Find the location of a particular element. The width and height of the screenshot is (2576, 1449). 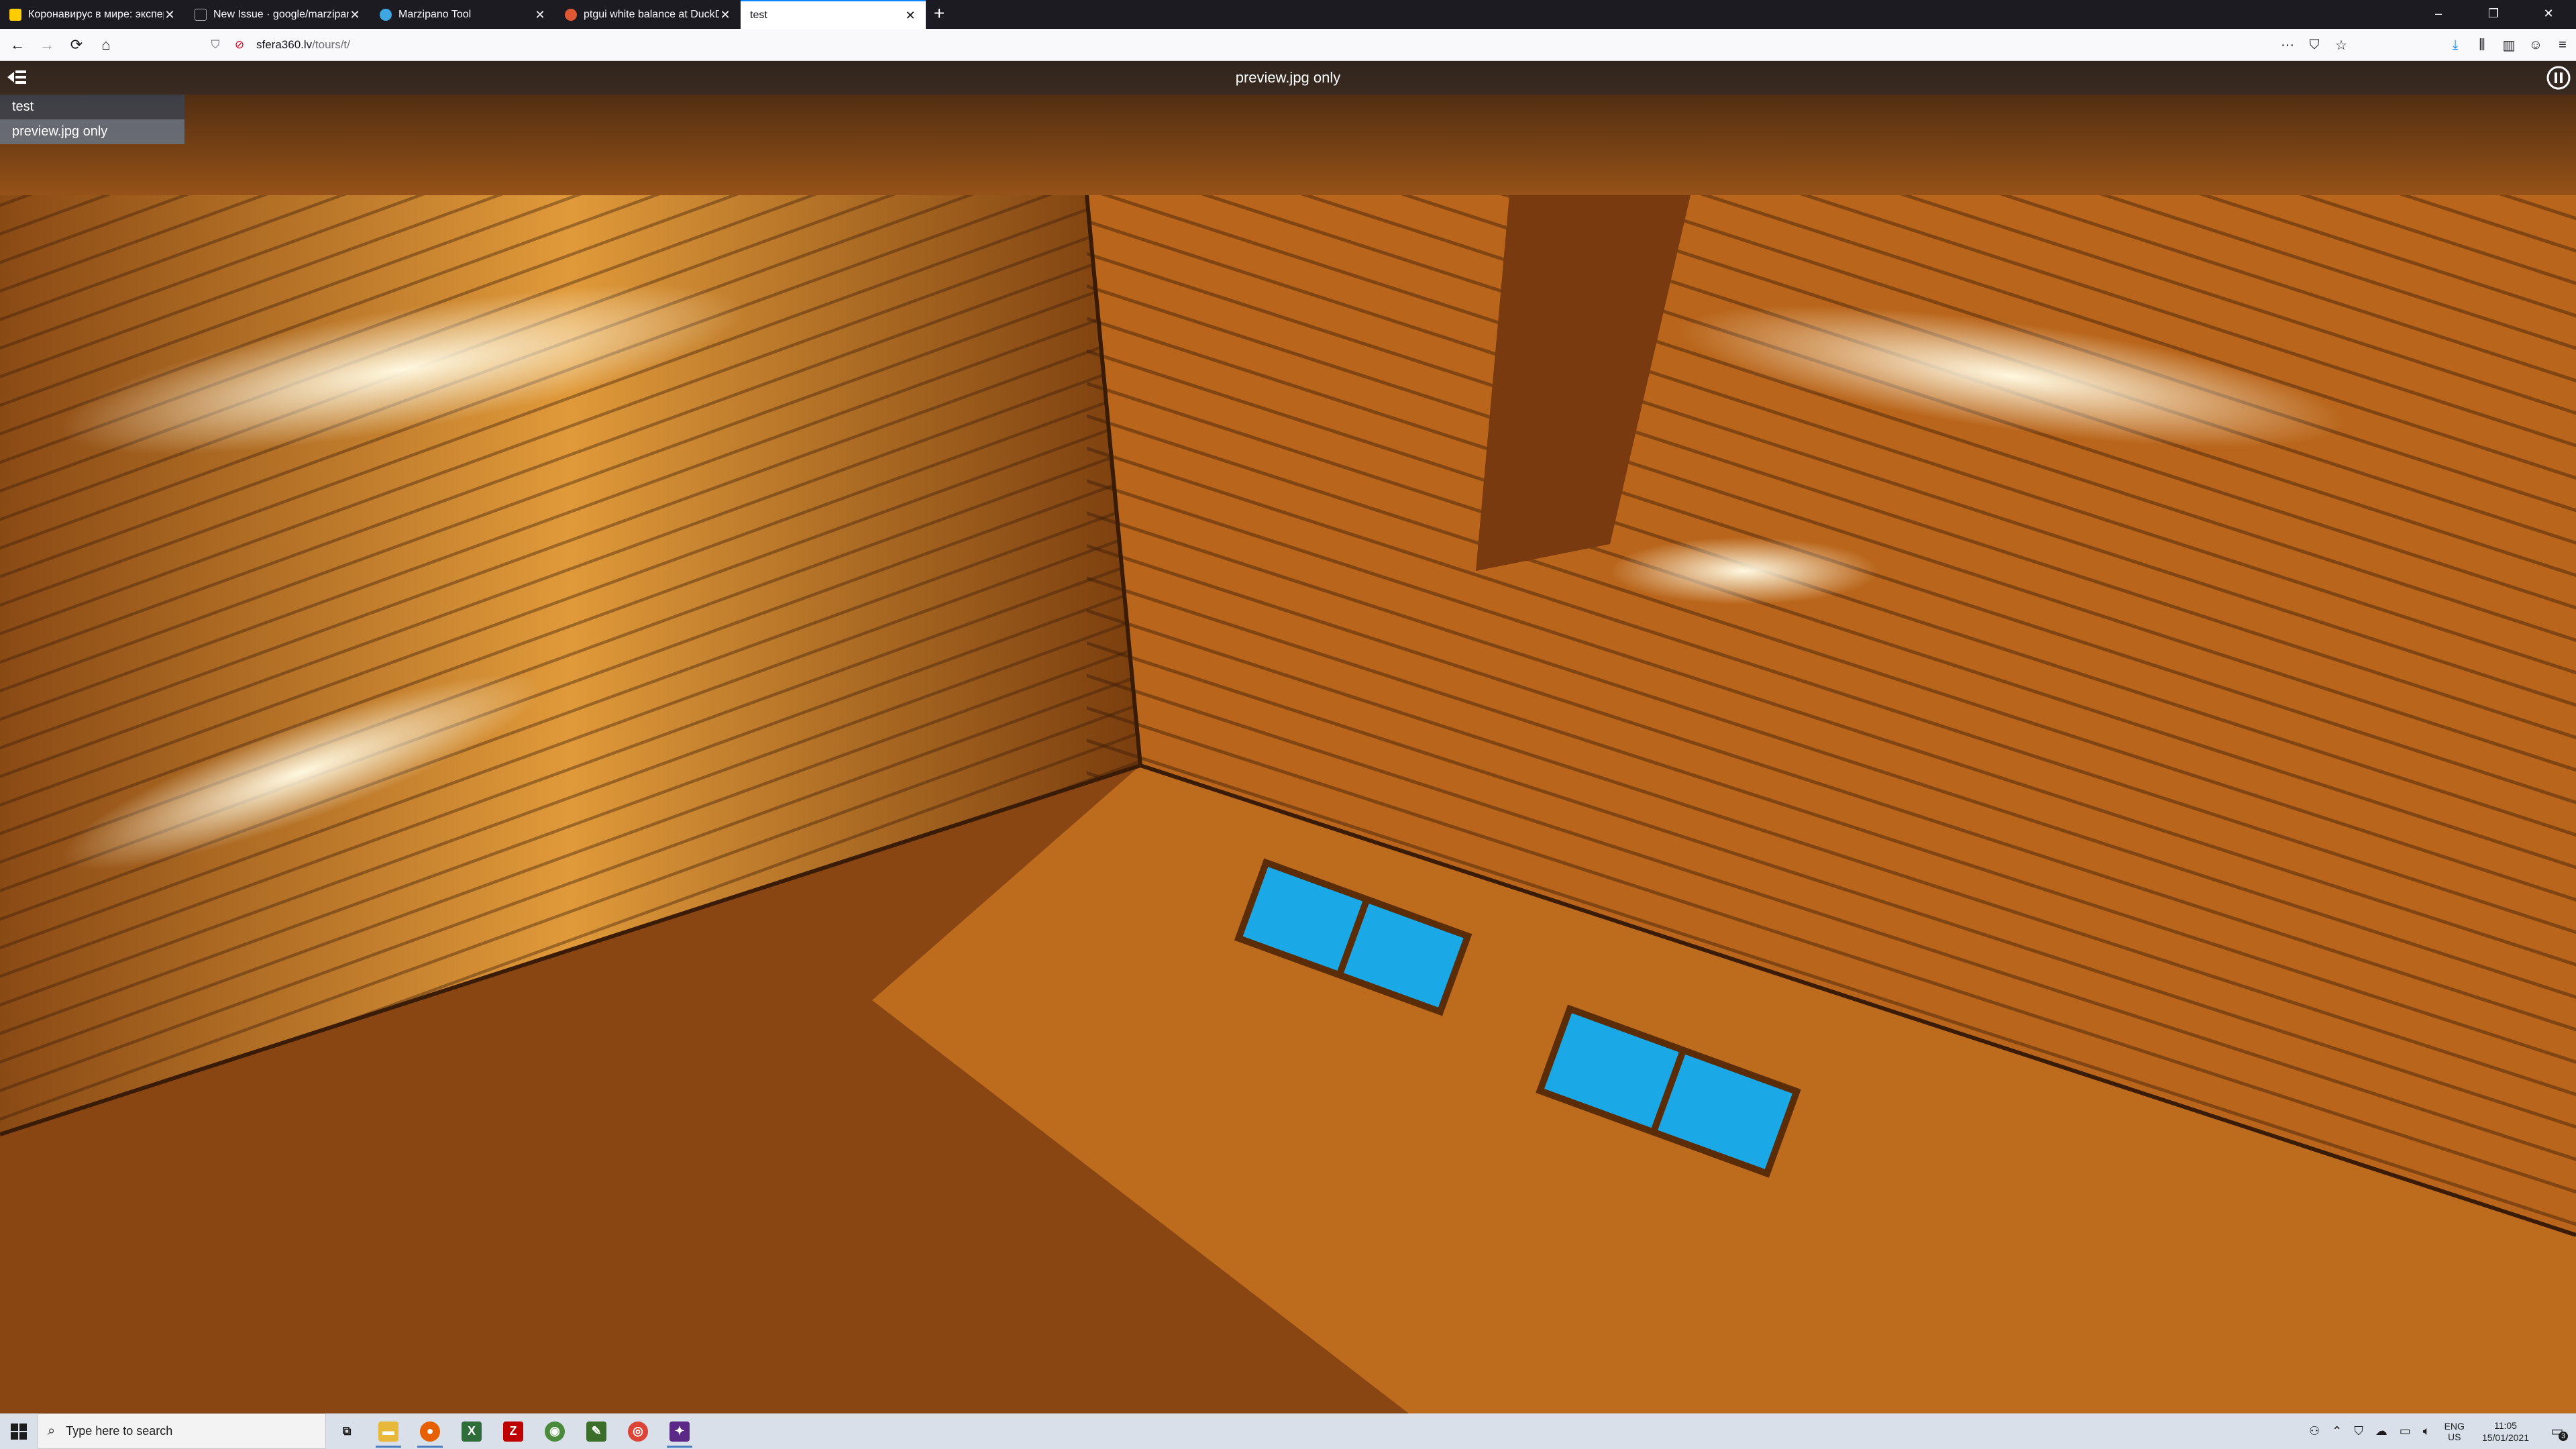

browser-tab: New Issue · google/marzipano ✕ is located at coordinates (277, 14).